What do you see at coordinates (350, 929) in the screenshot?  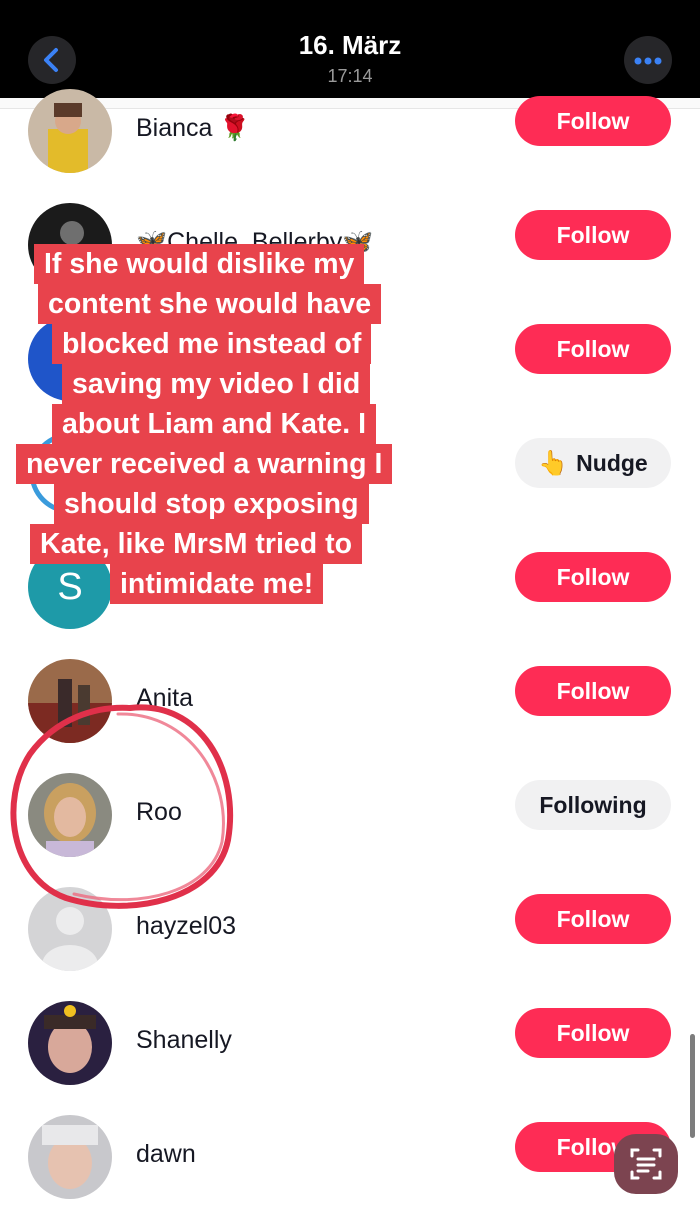 I see `list-item: hayzel03 Follow` at bounding box center [350, 929].